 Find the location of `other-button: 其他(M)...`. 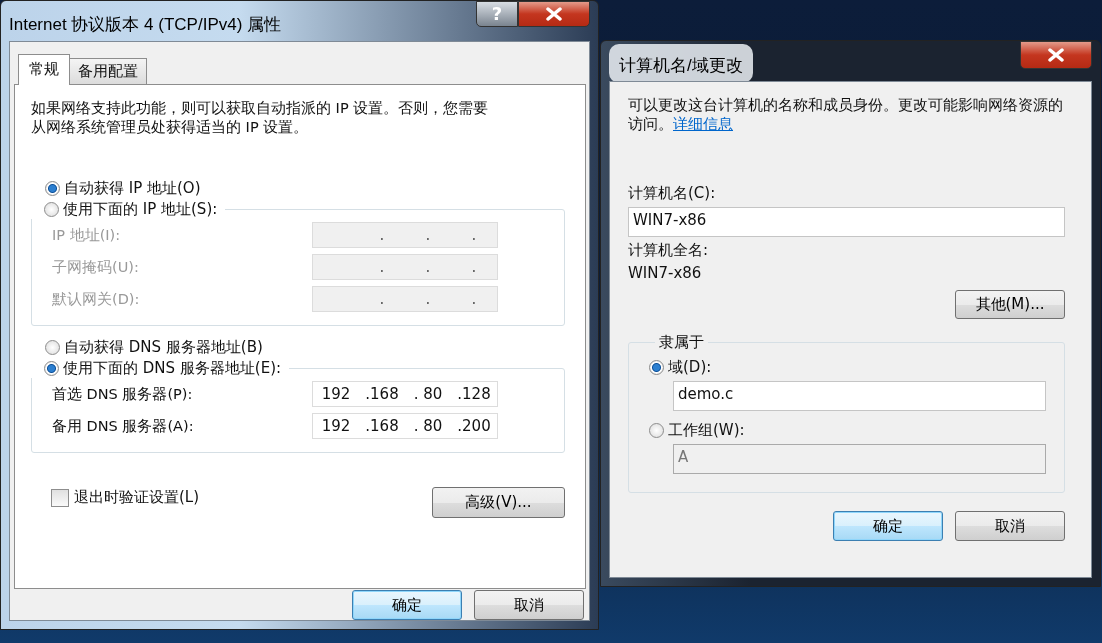

other-button: 其他(M)... is located at coordinates (1010, 304).